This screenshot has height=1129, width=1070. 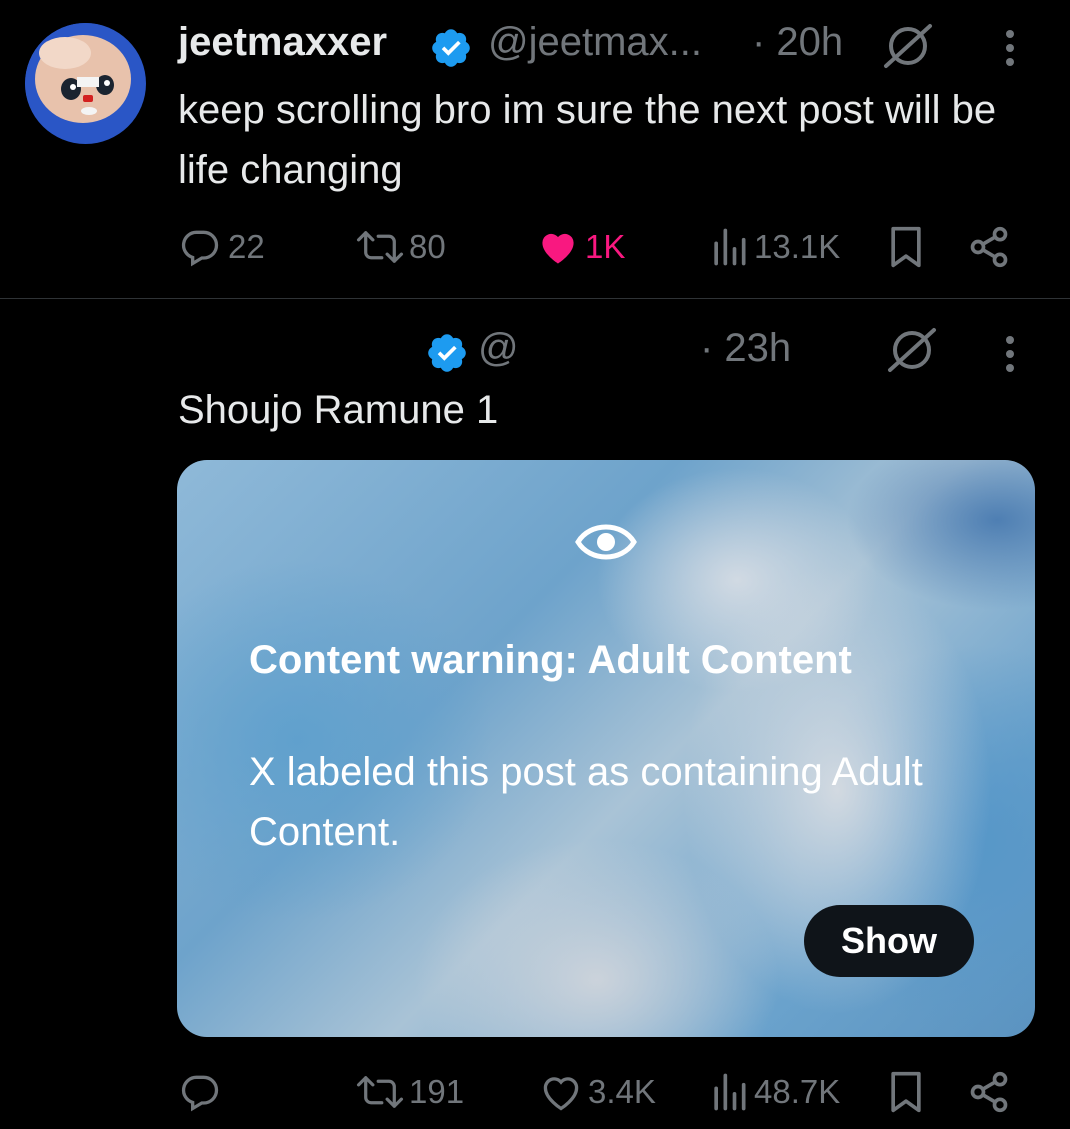 I want to click on views-count: 13.1K, so click(x=797, y=246).